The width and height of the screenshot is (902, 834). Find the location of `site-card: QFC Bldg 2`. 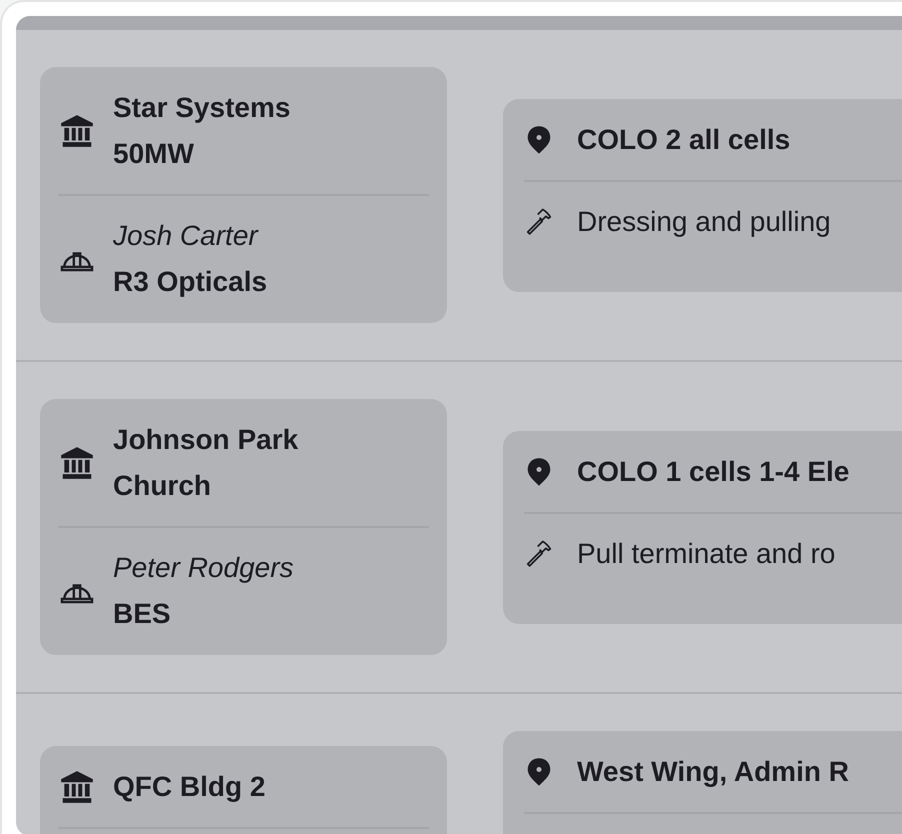

site-card: QFC Bldg 2 is located at coordinates (243, 790).